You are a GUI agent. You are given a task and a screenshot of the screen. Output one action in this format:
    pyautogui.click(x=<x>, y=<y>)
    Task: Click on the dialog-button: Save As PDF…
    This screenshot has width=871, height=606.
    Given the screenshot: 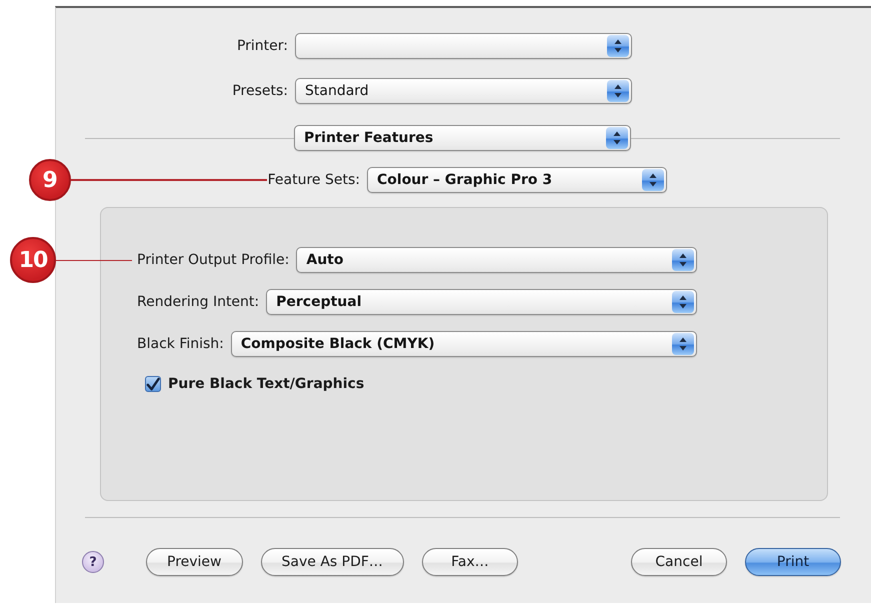 What is the action you would take?
    pyautogui.click(x=332, y=562)
    